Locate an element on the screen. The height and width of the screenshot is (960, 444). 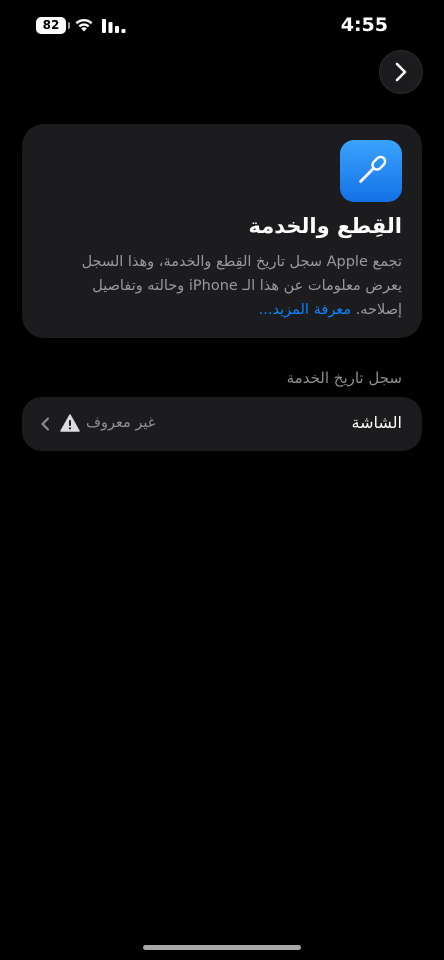
card-title: القِطع والخدمة is located at coordinates (325, 226).